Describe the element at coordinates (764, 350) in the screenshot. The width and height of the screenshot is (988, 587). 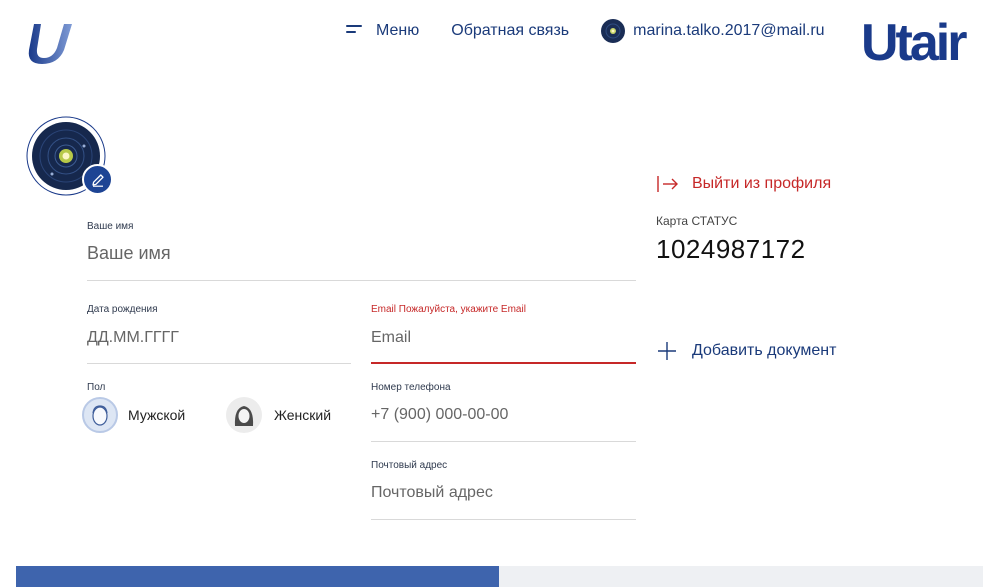
I see `add-document-label: Добавить документ` at that location.